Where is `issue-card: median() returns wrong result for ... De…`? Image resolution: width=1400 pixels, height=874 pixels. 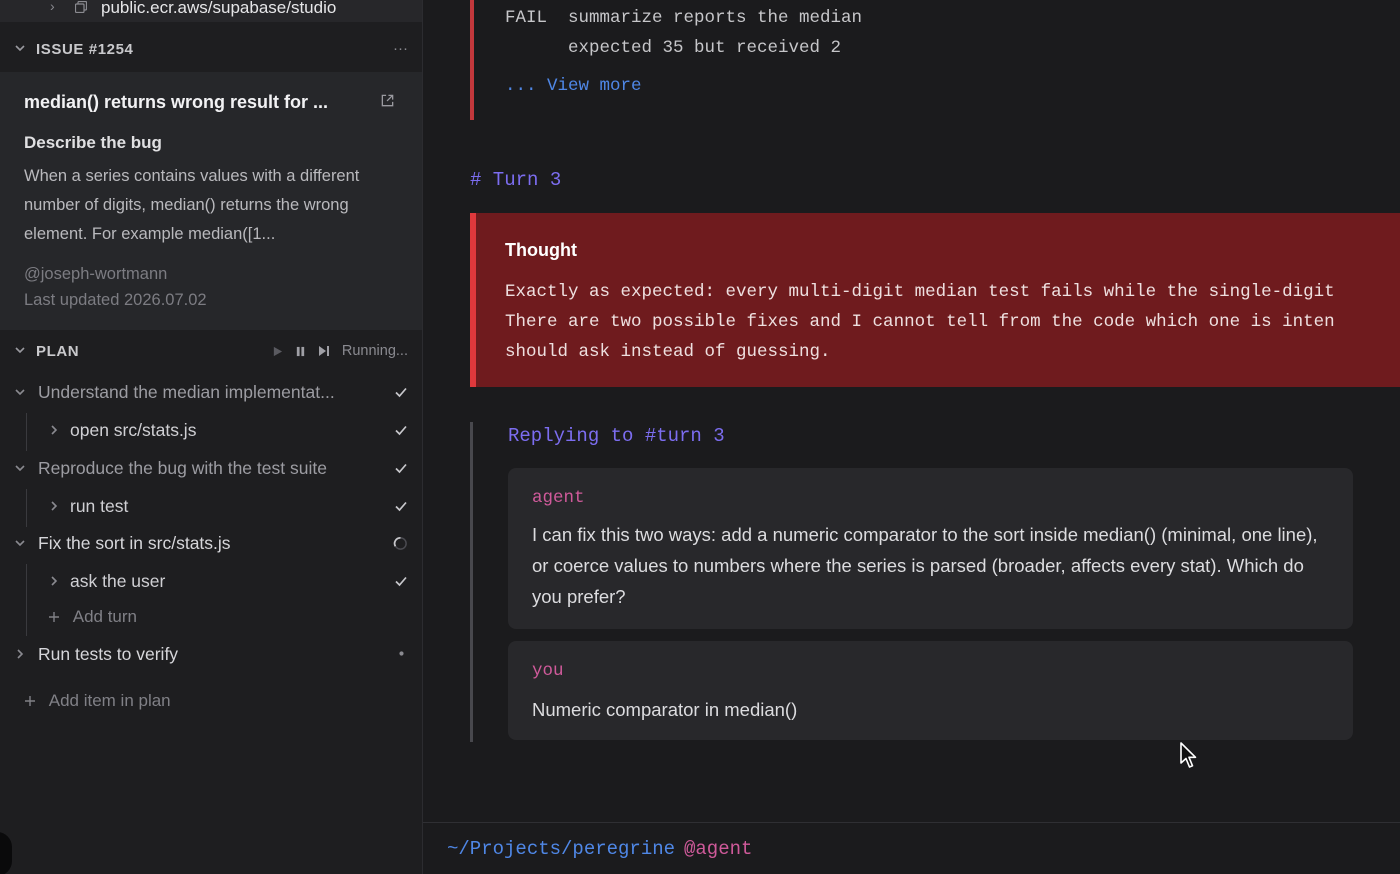
issue-card: median() returns wrong result for ... De… is located at coordinates (211, 201).